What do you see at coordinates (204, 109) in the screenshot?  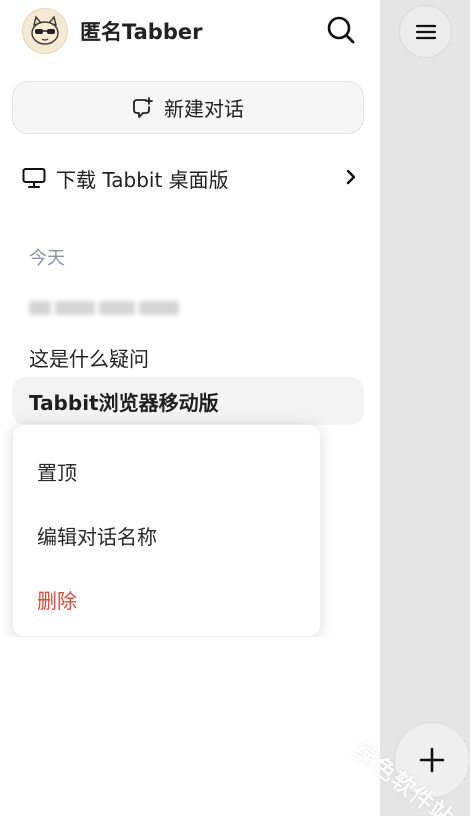 I see `new-chat-label: 新建对话` at bounding box center [204, 109].